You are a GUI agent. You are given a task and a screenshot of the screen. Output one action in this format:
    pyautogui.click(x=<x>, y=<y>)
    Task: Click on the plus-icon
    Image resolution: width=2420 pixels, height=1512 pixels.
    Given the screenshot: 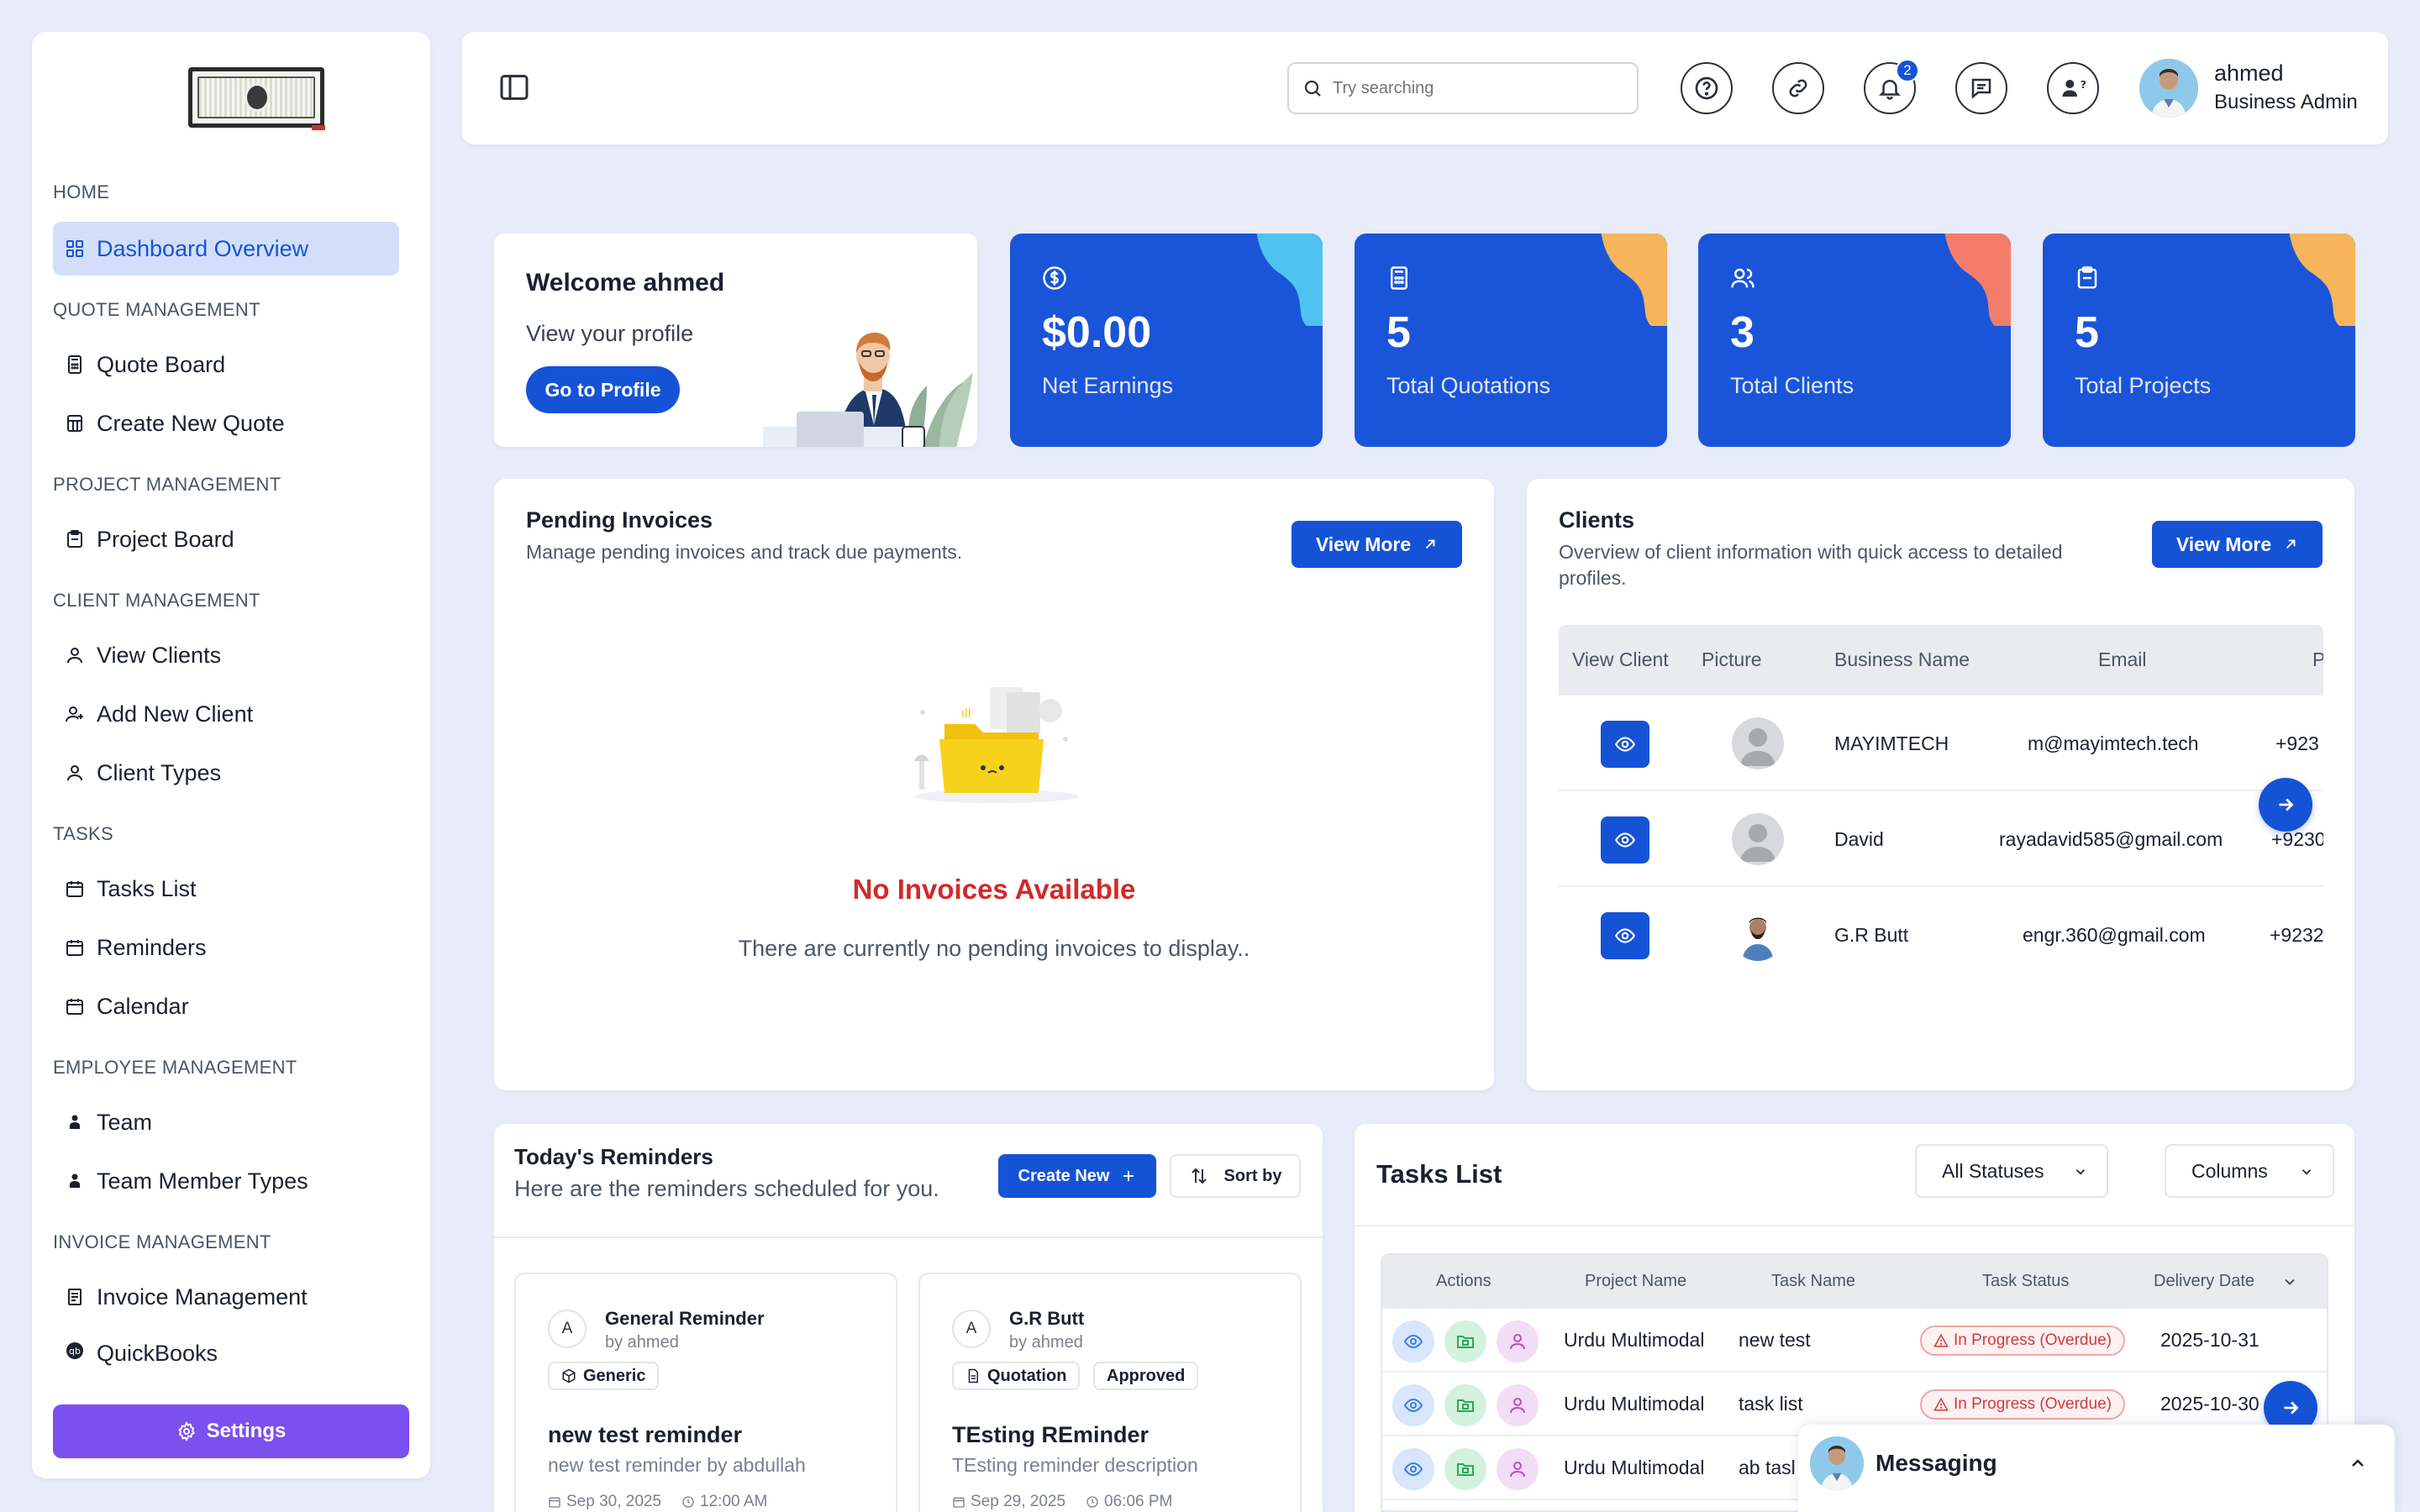 What is the action you would take?
    pyautogui.click(x=1128, y=1176)
    